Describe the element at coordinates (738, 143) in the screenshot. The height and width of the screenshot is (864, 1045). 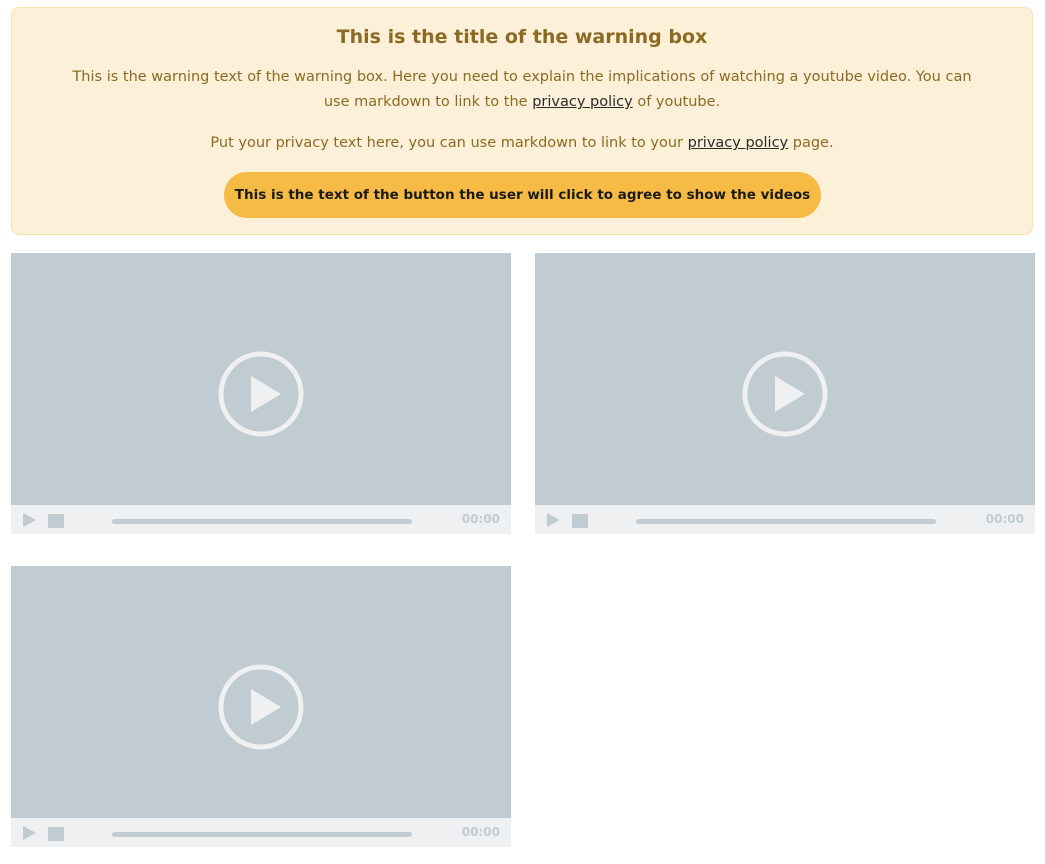
I see `site-privacy-policy-link: privacy policy` at that location.